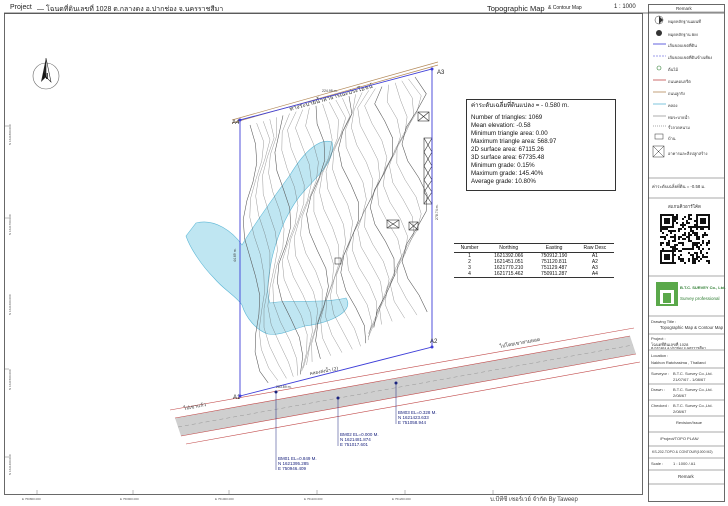 The height and width of the screenshot is (506, 728). I want to click on checked-date: 2/08/67, so click(680, 411).